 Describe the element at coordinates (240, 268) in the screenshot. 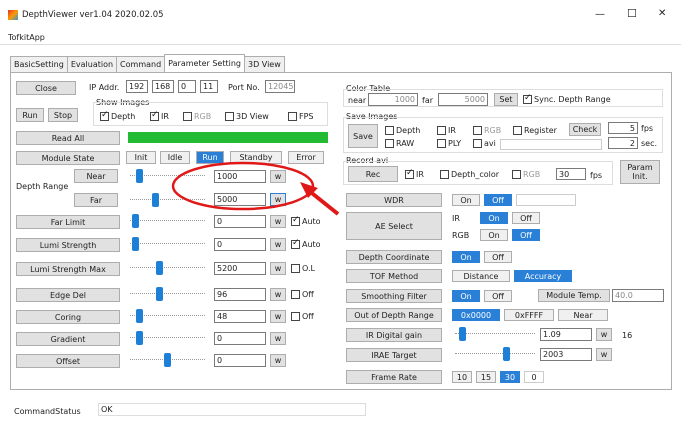

I see `lumi-strength-max-field: 5200` at that location.